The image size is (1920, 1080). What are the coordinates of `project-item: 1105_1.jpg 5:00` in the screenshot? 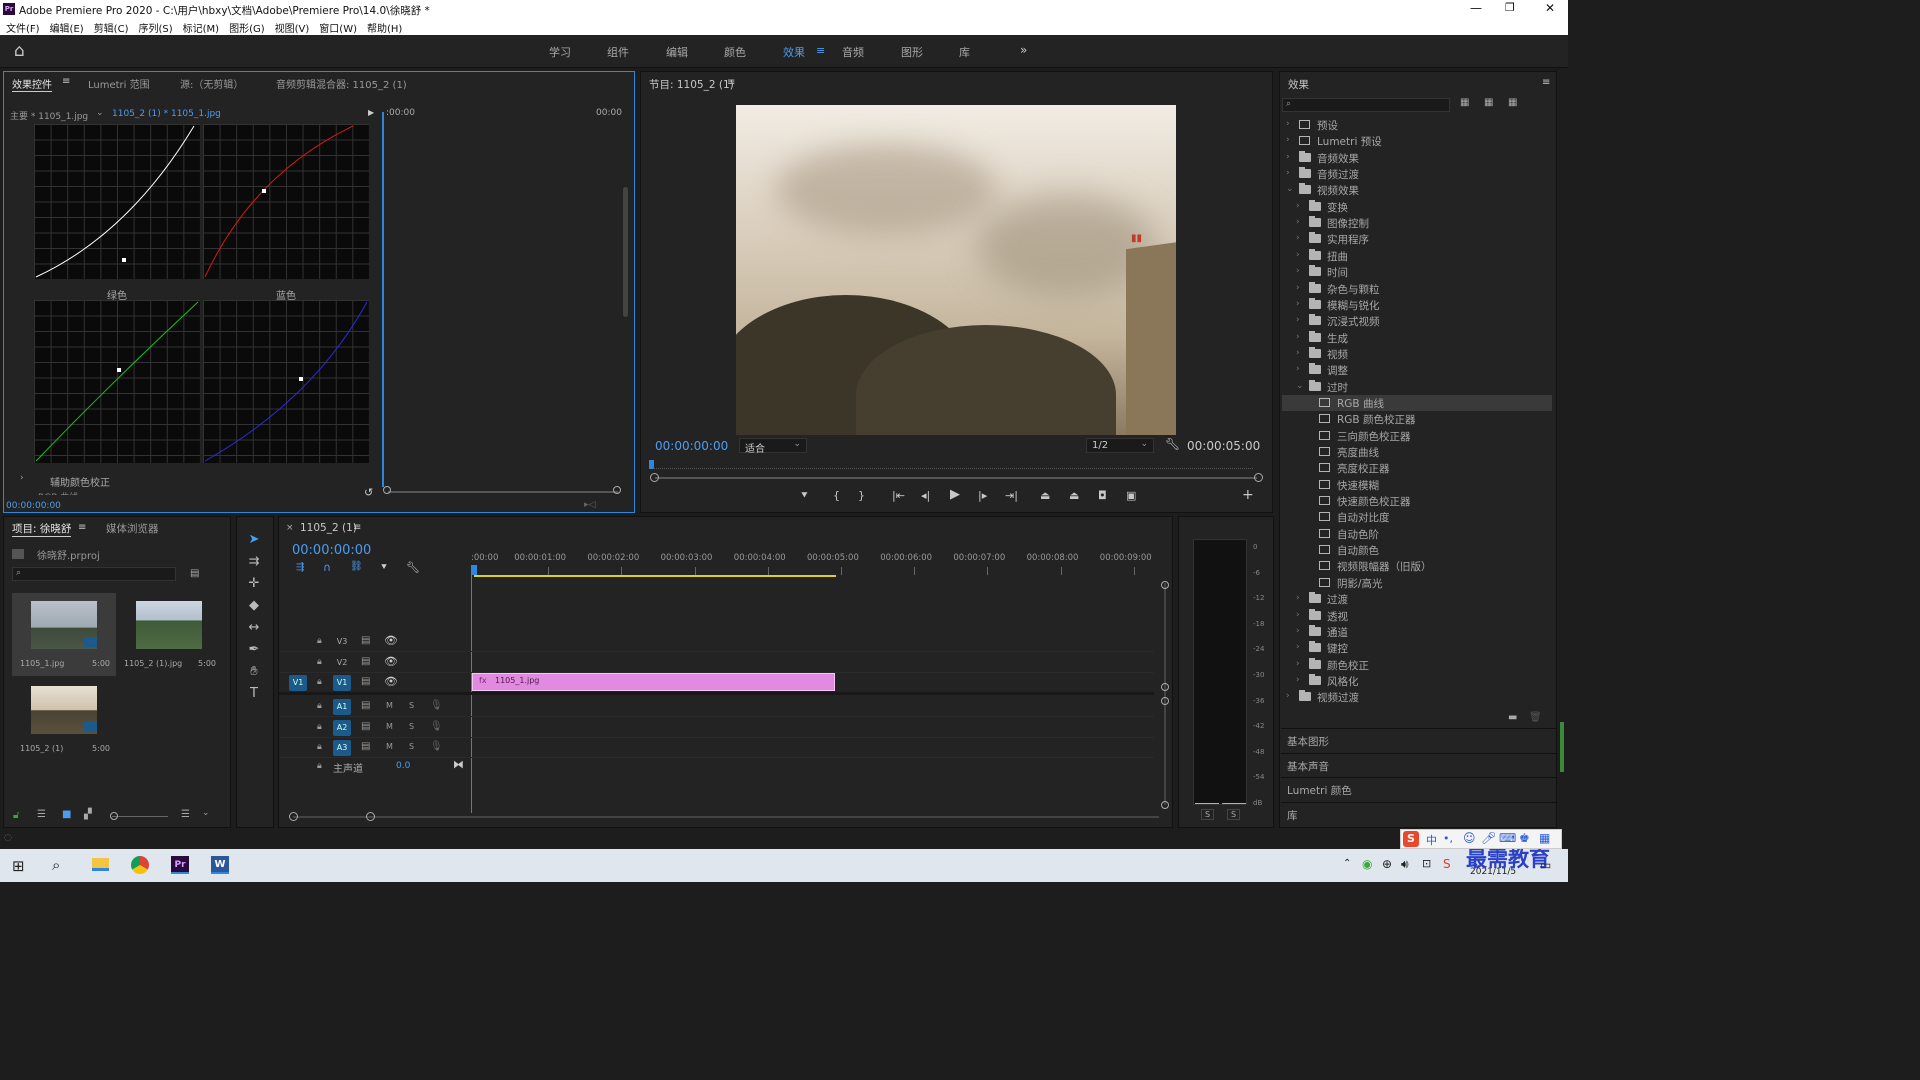 It's located at (64, 634).